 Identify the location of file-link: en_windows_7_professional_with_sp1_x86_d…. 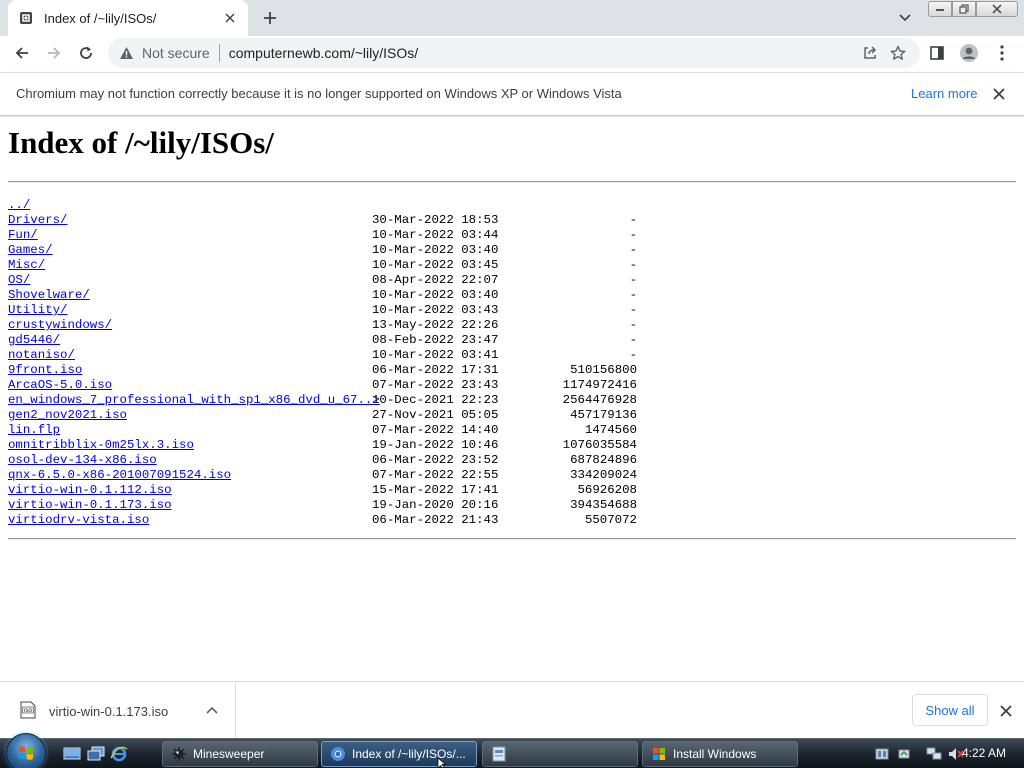
(194, 400).